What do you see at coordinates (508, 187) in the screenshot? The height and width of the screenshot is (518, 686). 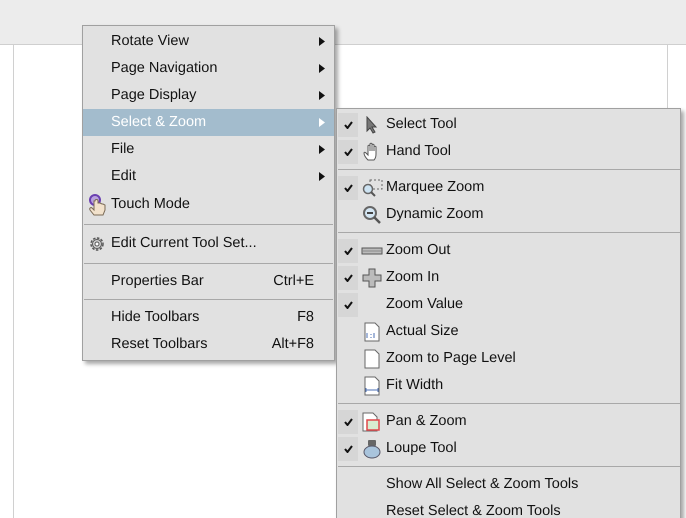 I see `menu-item: Marquee Zoom` at bounding box center [508, 187].